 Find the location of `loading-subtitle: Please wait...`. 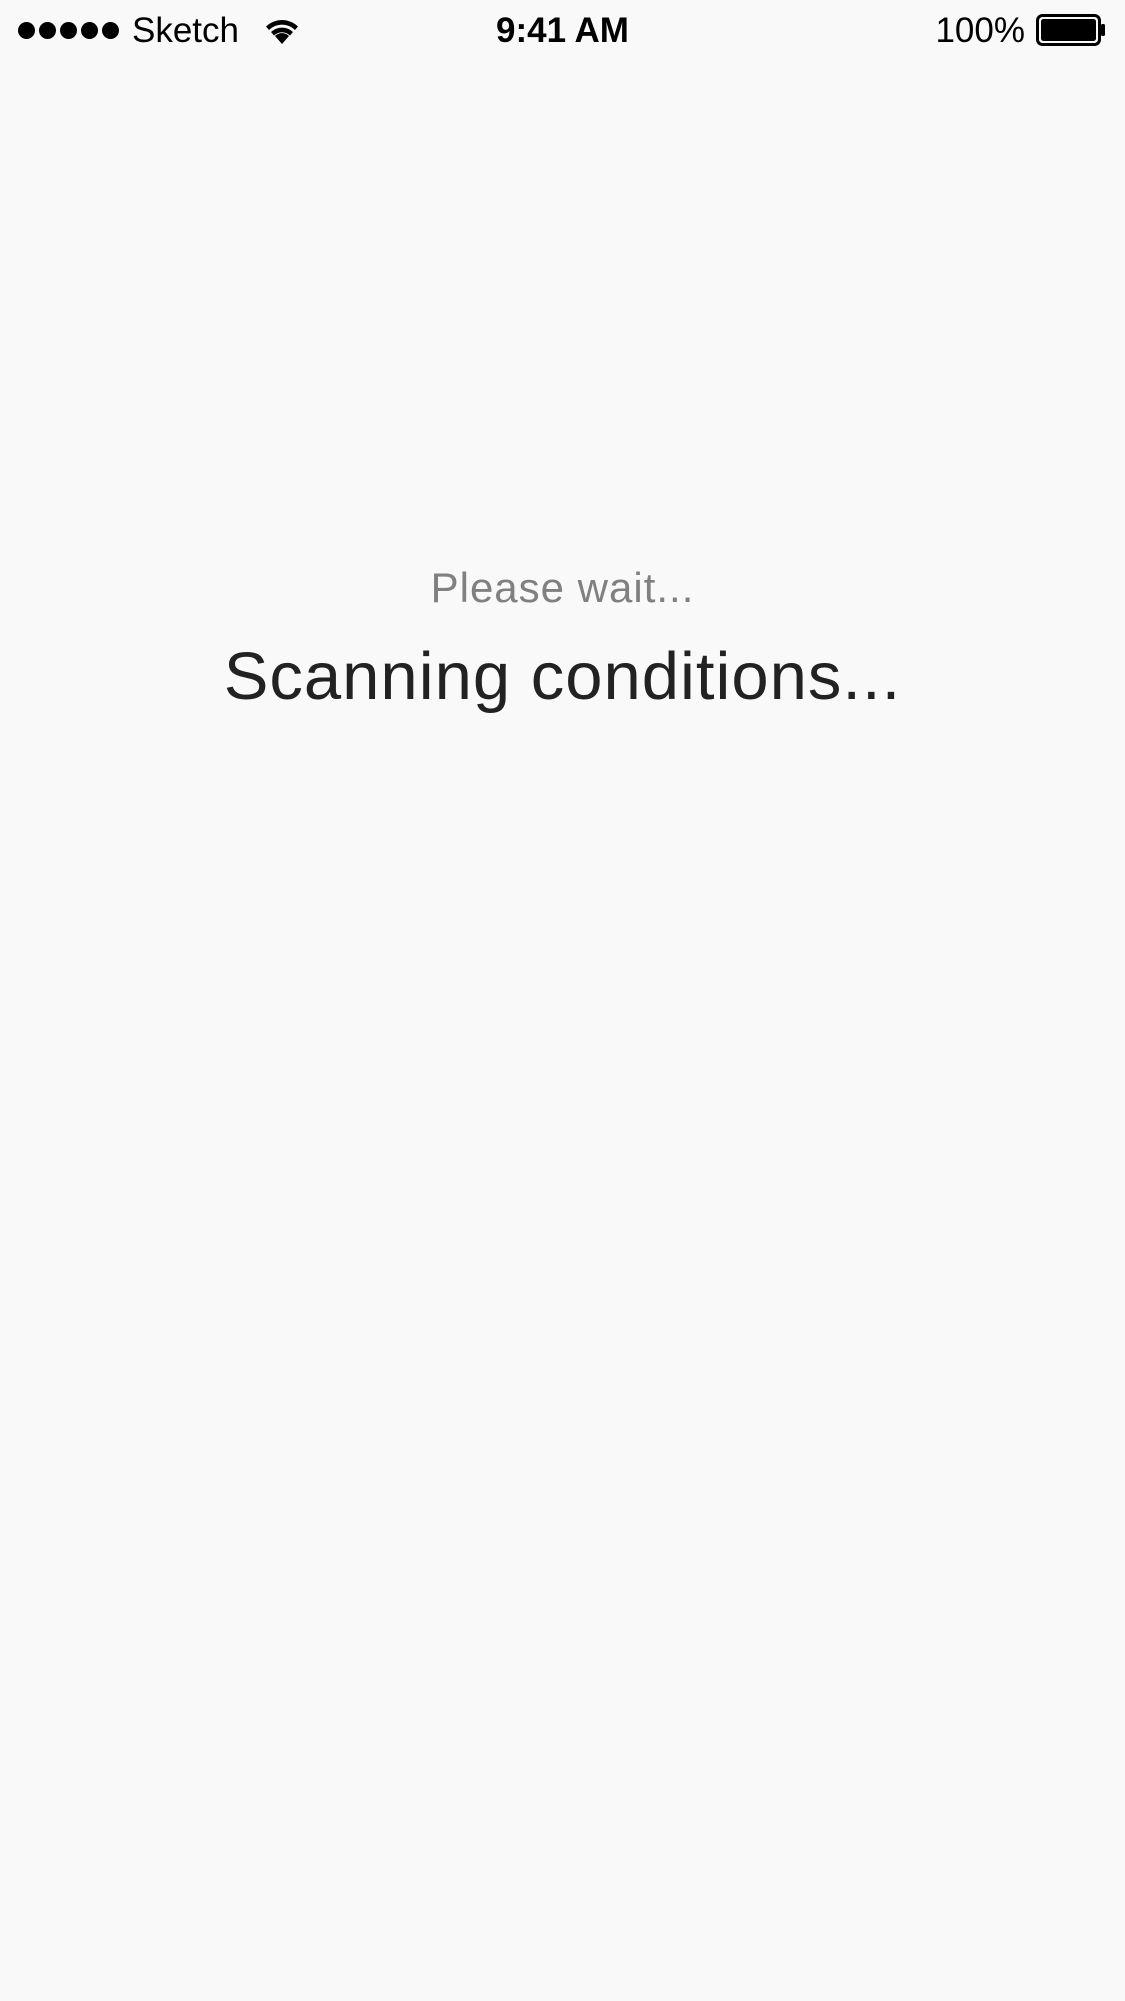

loading-subtitle: Please wait... is located at coordinates (562, 587).